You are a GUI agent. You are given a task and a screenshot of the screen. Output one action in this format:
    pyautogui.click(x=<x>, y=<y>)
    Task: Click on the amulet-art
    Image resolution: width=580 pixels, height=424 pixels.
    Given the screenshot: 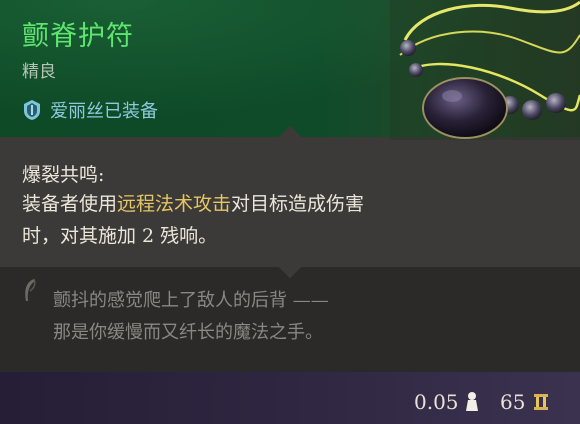 What is the action you would take?
    pyautogui.click(x=485, y=70)
    